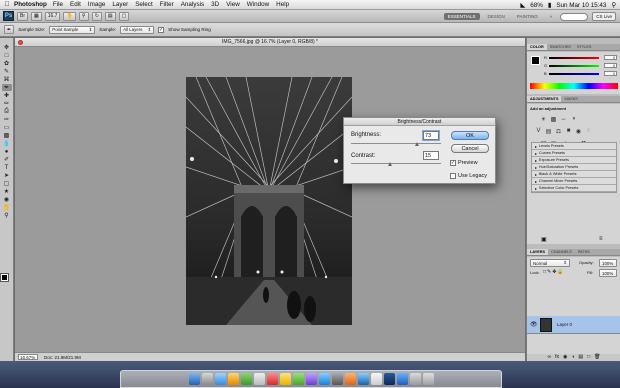 This screenshot has width=620, height=388. Describe the element at coordinates (588, 357) in the screenshot. I see `new-layer-icon: □` at that location.